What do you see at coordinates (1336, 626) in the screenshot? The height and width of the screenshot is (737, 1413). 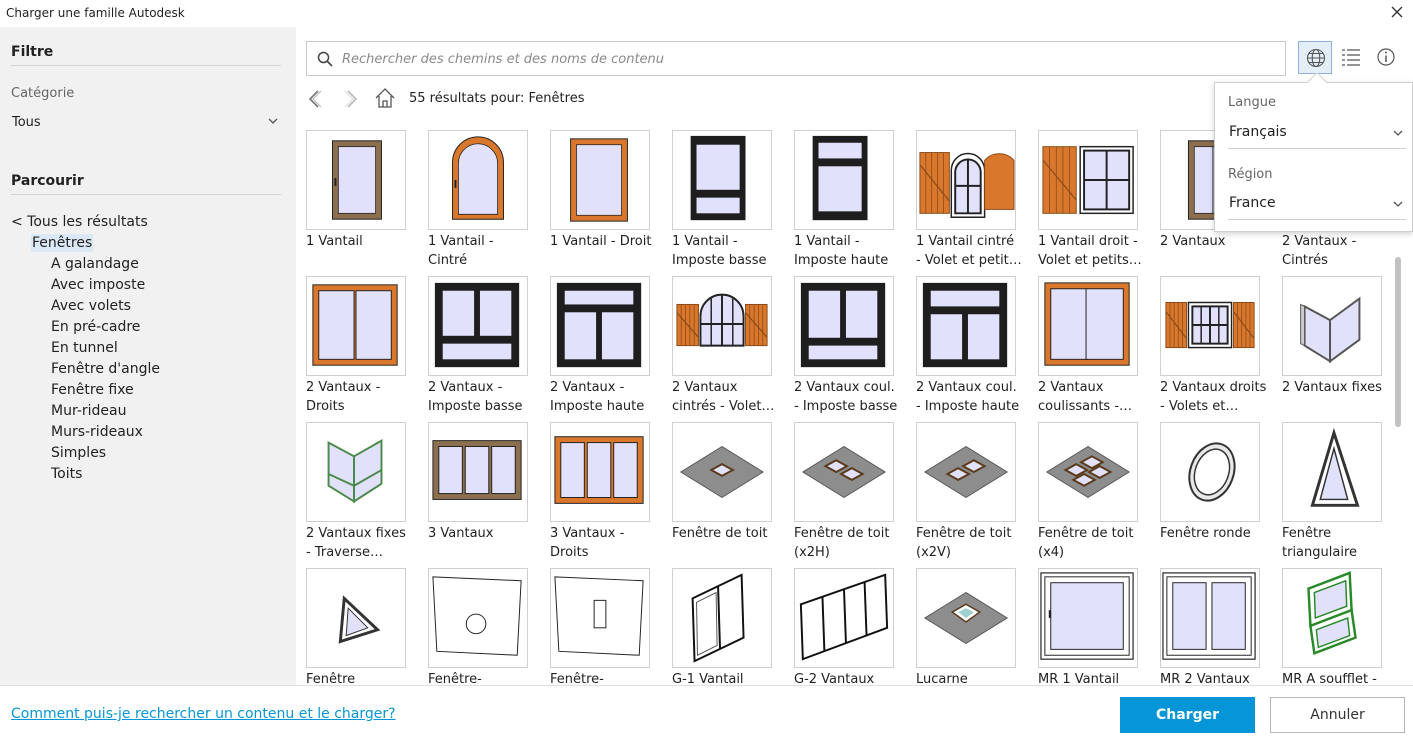 I see `content-tile: MR A soufflet -` at bounding box center [1336, 626].